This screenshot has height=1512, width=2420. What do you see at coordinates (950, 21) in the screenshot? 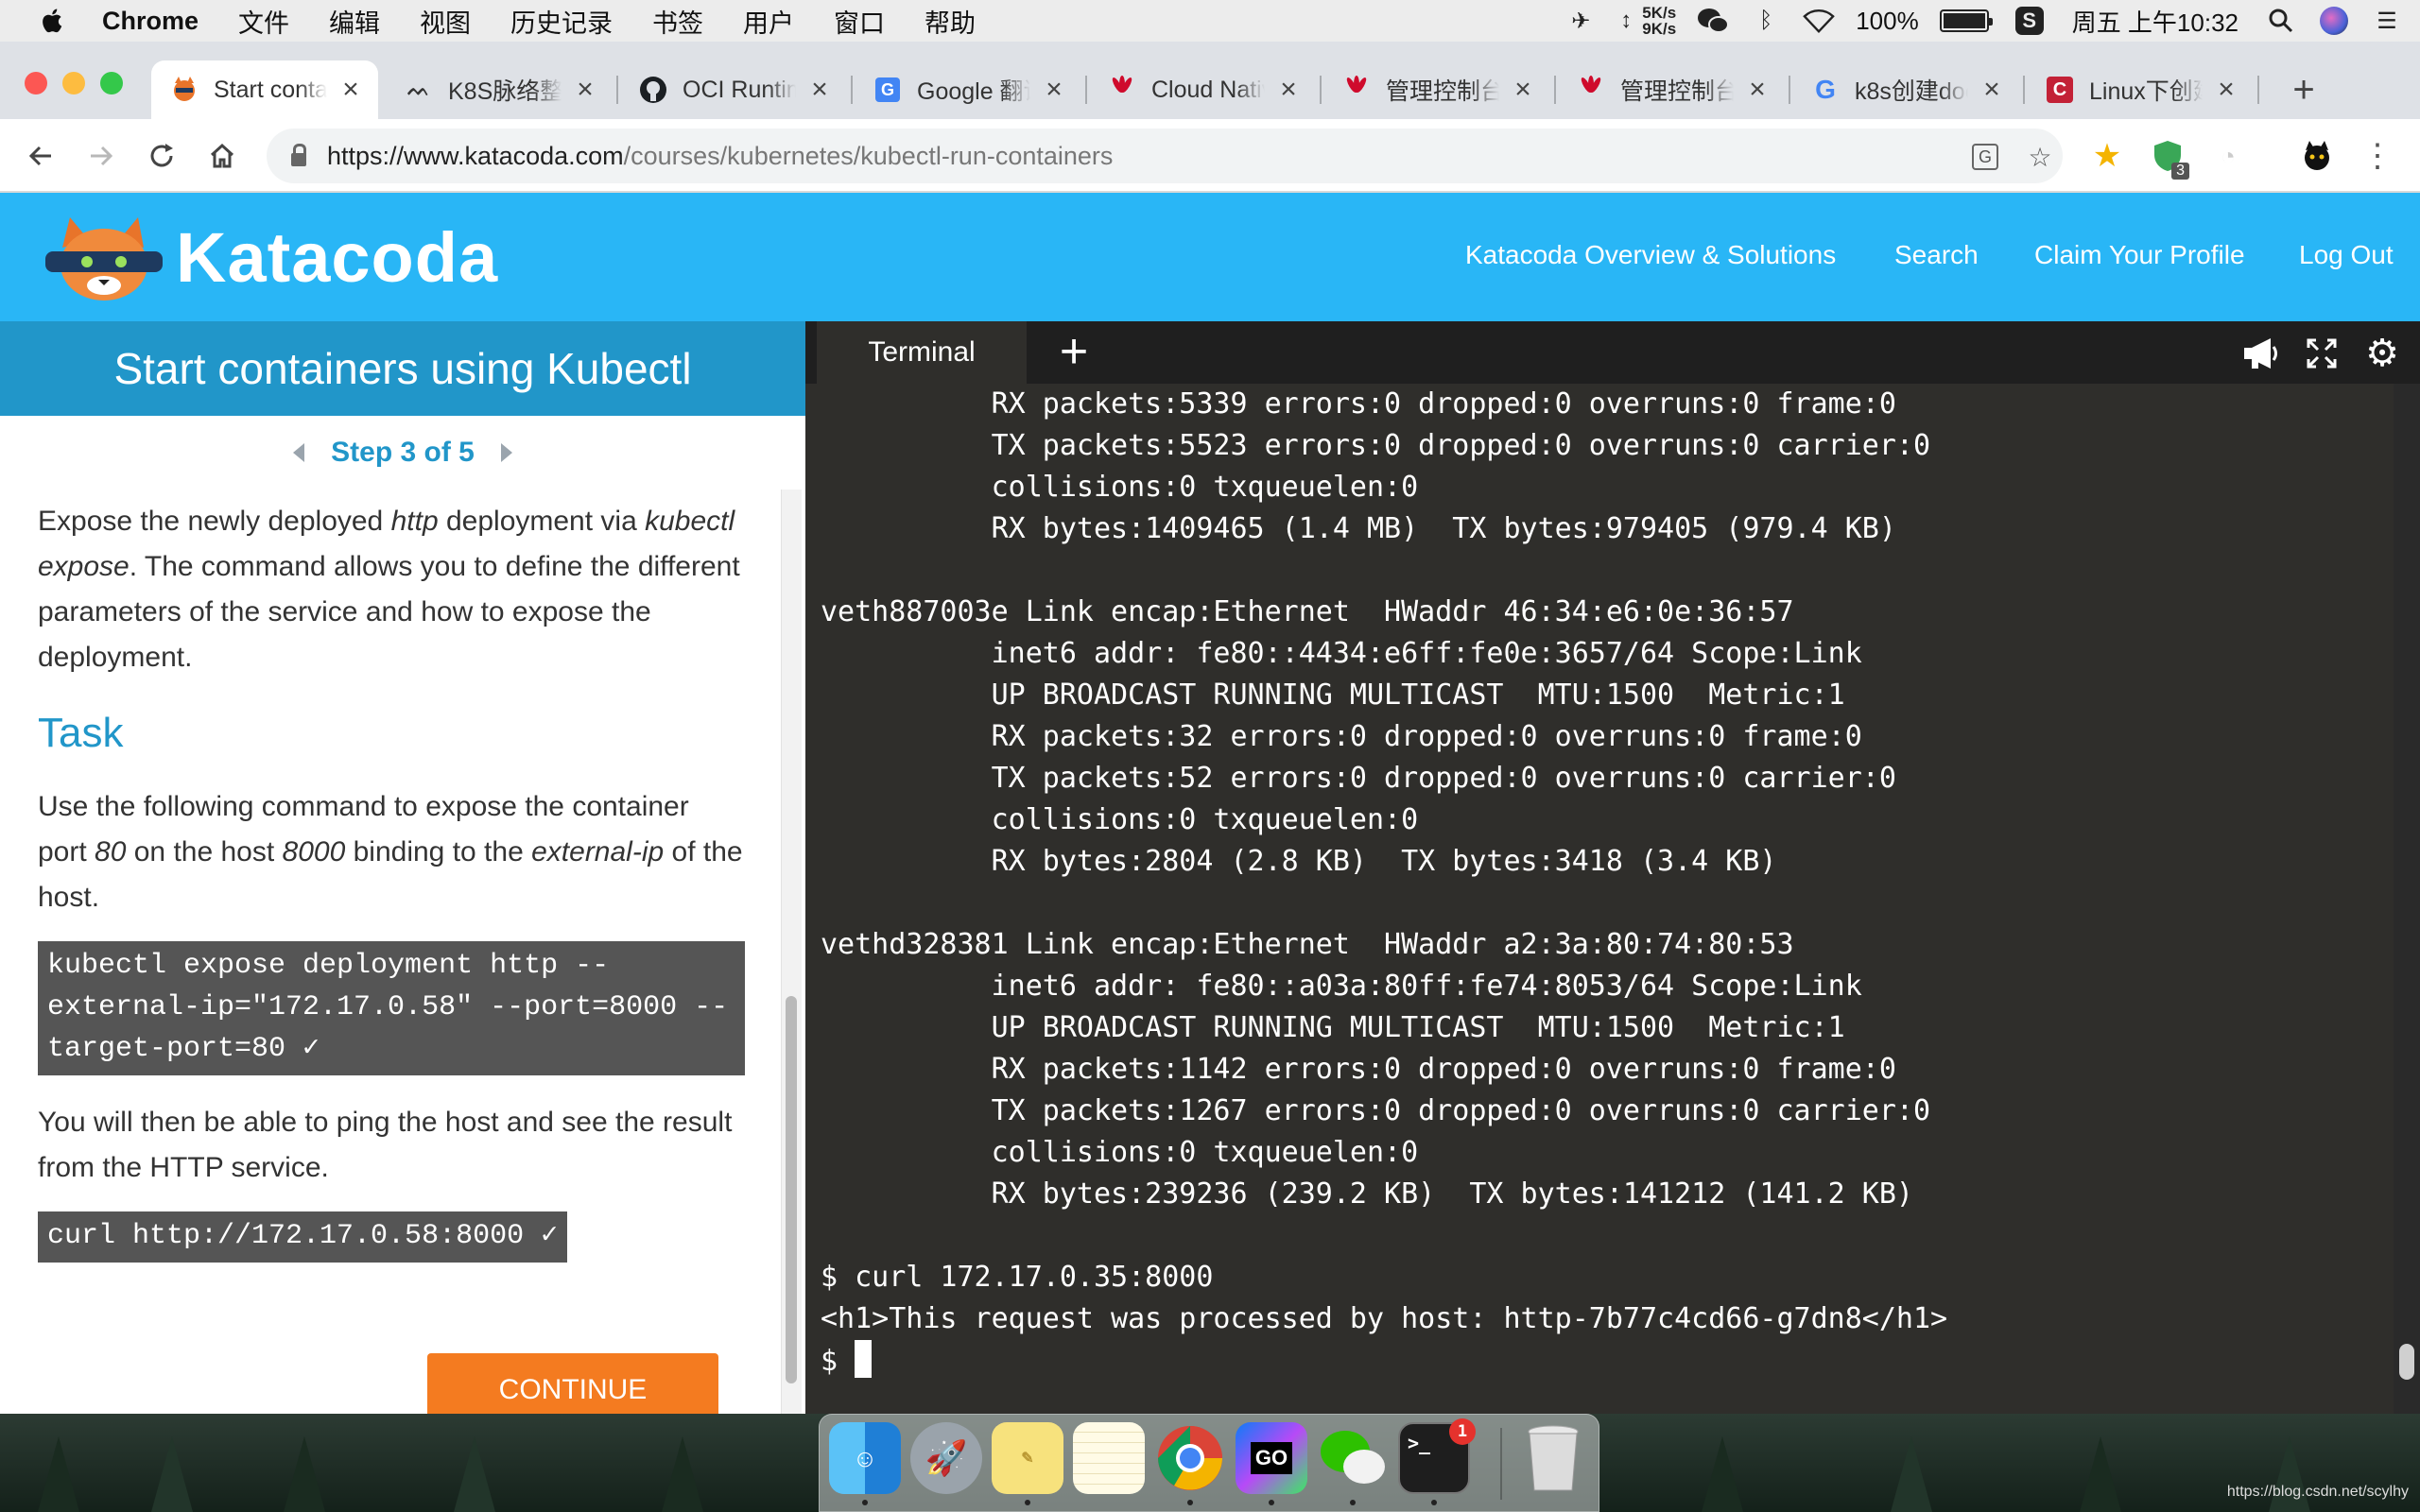
I see `menu-help: 帮助` at bounding box center [950, 21].